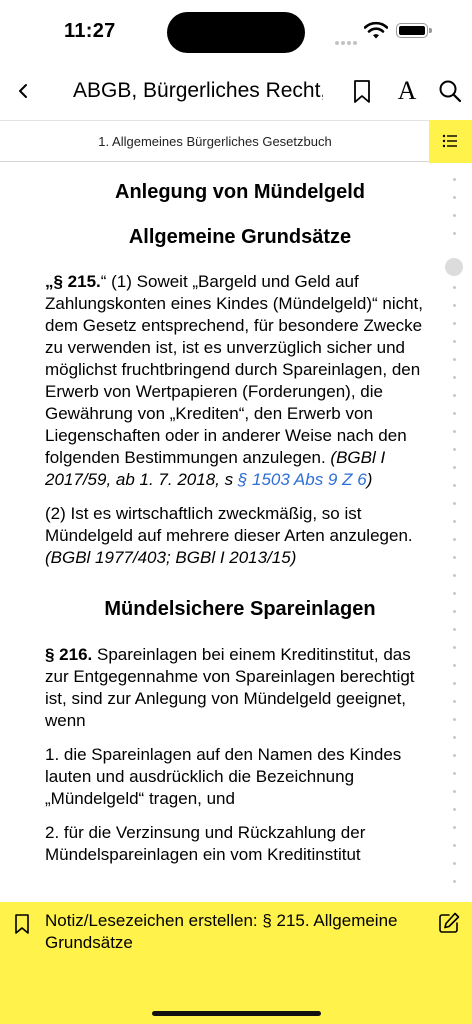 This screenshot has height=1024, width=472. Describe the element at coordinates (449, 923) in the screenshot. I see `edit-icon` at that location.